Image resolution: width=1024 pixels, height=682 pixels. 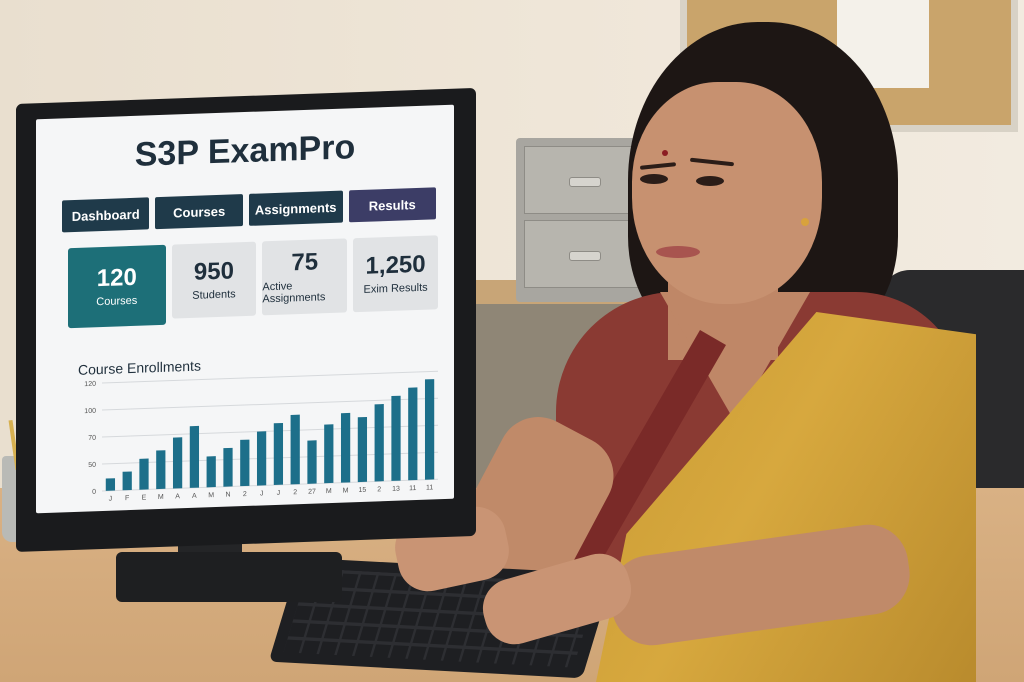 What do you see at coordinates (395, 265) in the screenshot?
I see `stat-value: 1,250` at bounding box center [395, 265].